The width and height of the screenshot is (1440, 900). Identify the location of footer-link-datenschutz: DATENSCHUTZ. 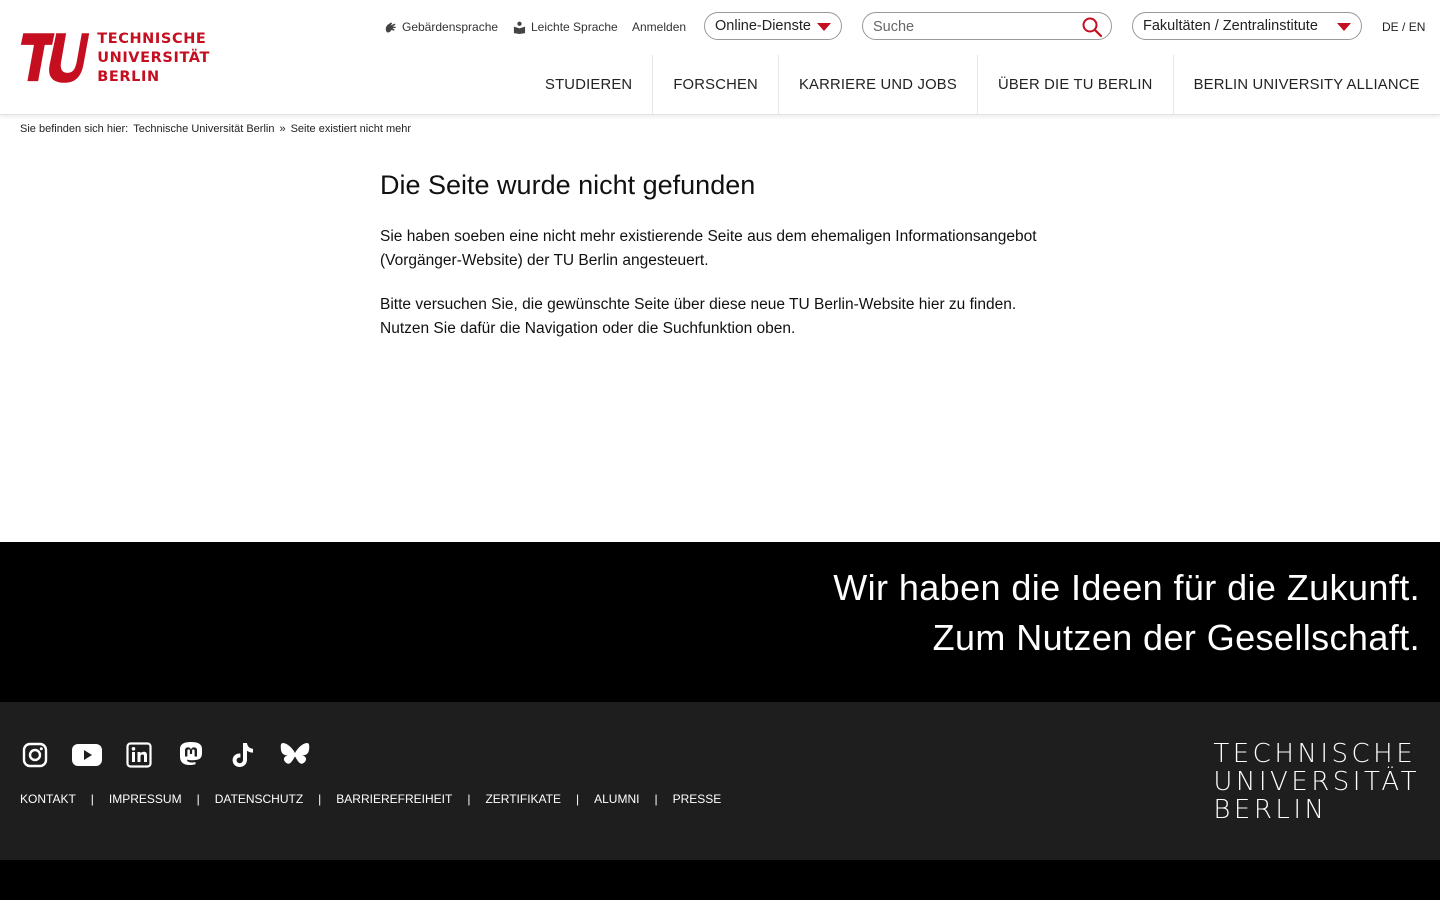
(259, 799).